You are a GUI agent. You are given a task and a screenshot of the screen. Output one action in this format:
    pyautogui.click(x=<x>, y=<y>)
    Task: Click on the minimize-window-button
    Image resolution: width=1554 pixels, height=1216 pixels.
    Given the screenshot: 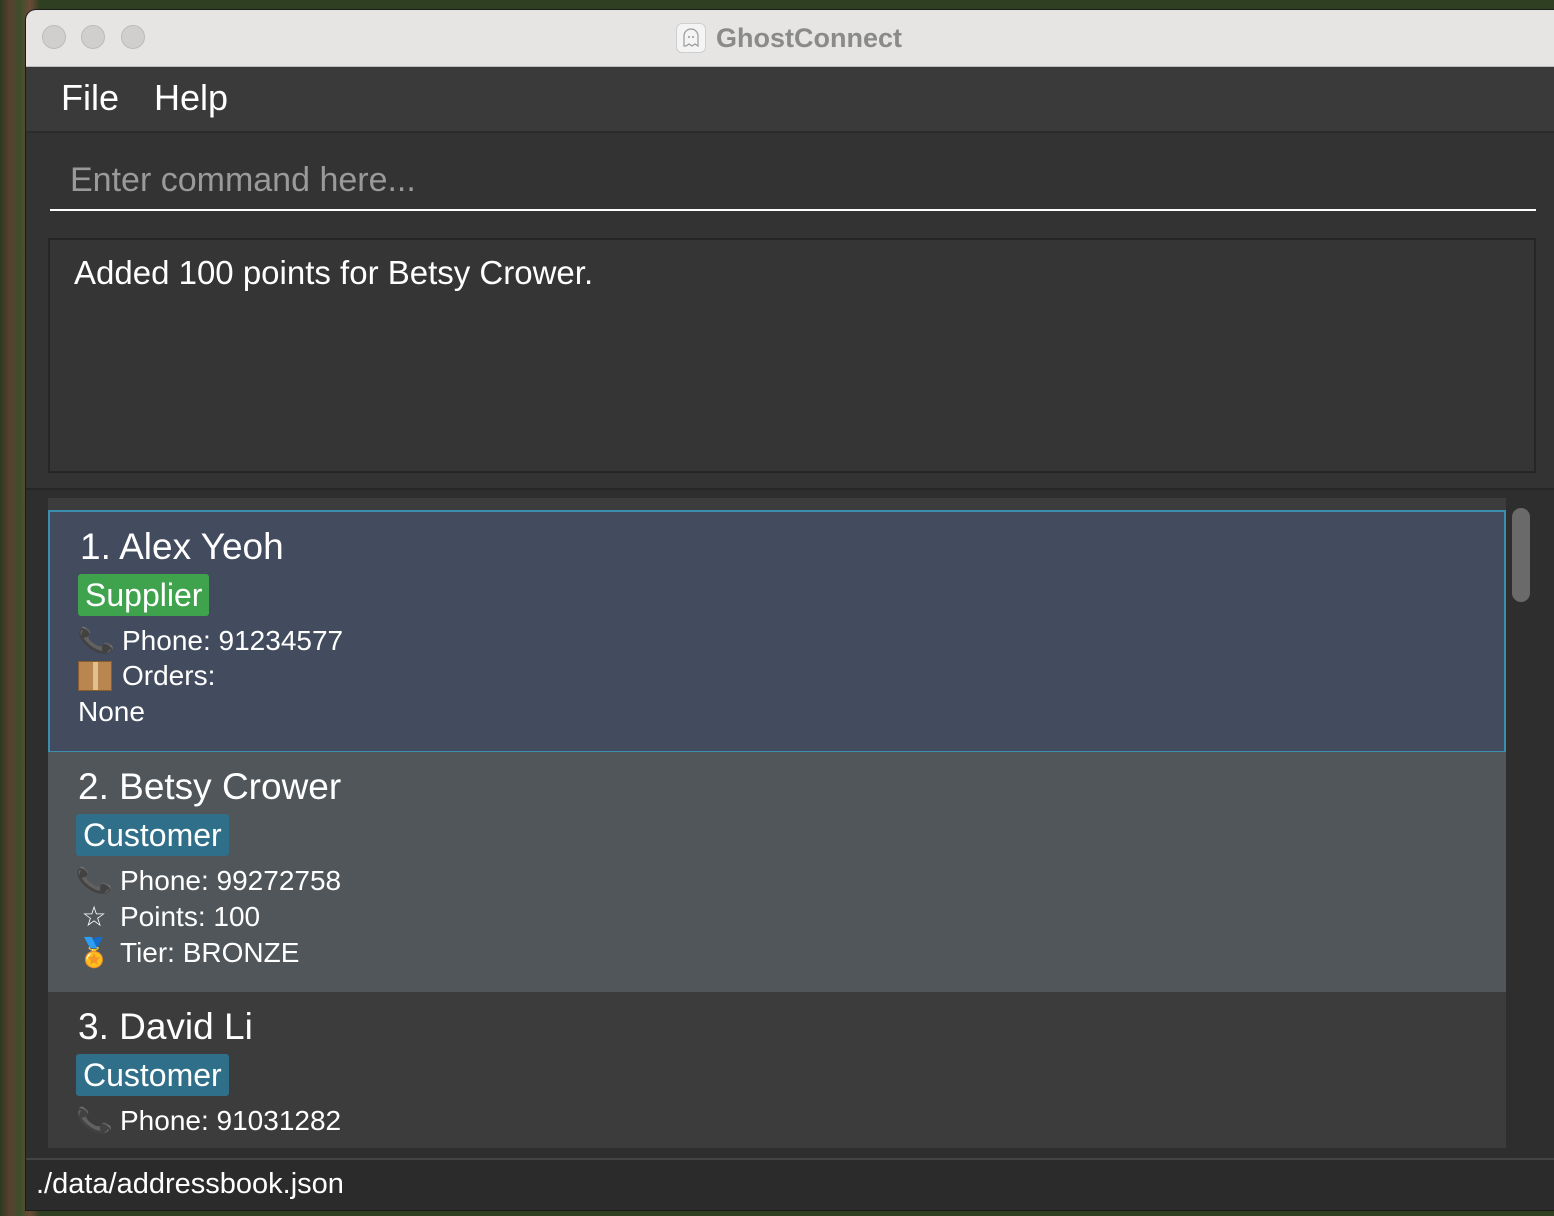 What is the action you would take?
    pyautogui.click(x=93, y=37)
    